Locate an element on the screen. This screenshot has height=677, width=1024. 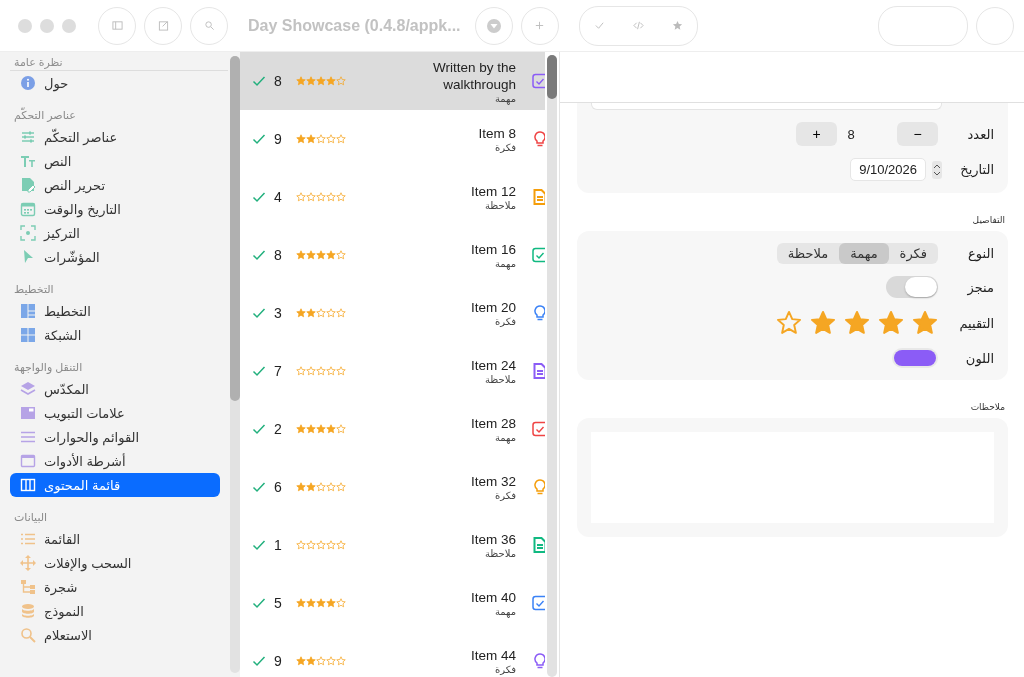
sidebar-item: شجرة is located at coordinates (115, 587).